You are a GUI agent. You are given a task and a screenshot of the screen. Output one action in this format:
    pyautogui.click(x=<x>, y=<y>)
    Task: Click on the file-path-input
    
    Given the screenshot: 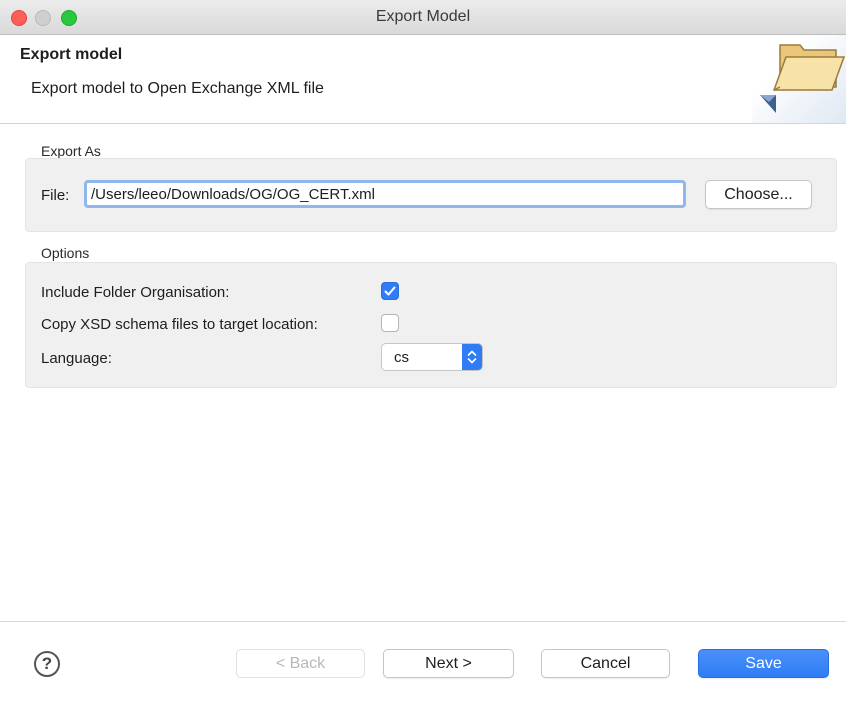 What is the action you would take?
    pyautogui.click(x=385, y=194)
    